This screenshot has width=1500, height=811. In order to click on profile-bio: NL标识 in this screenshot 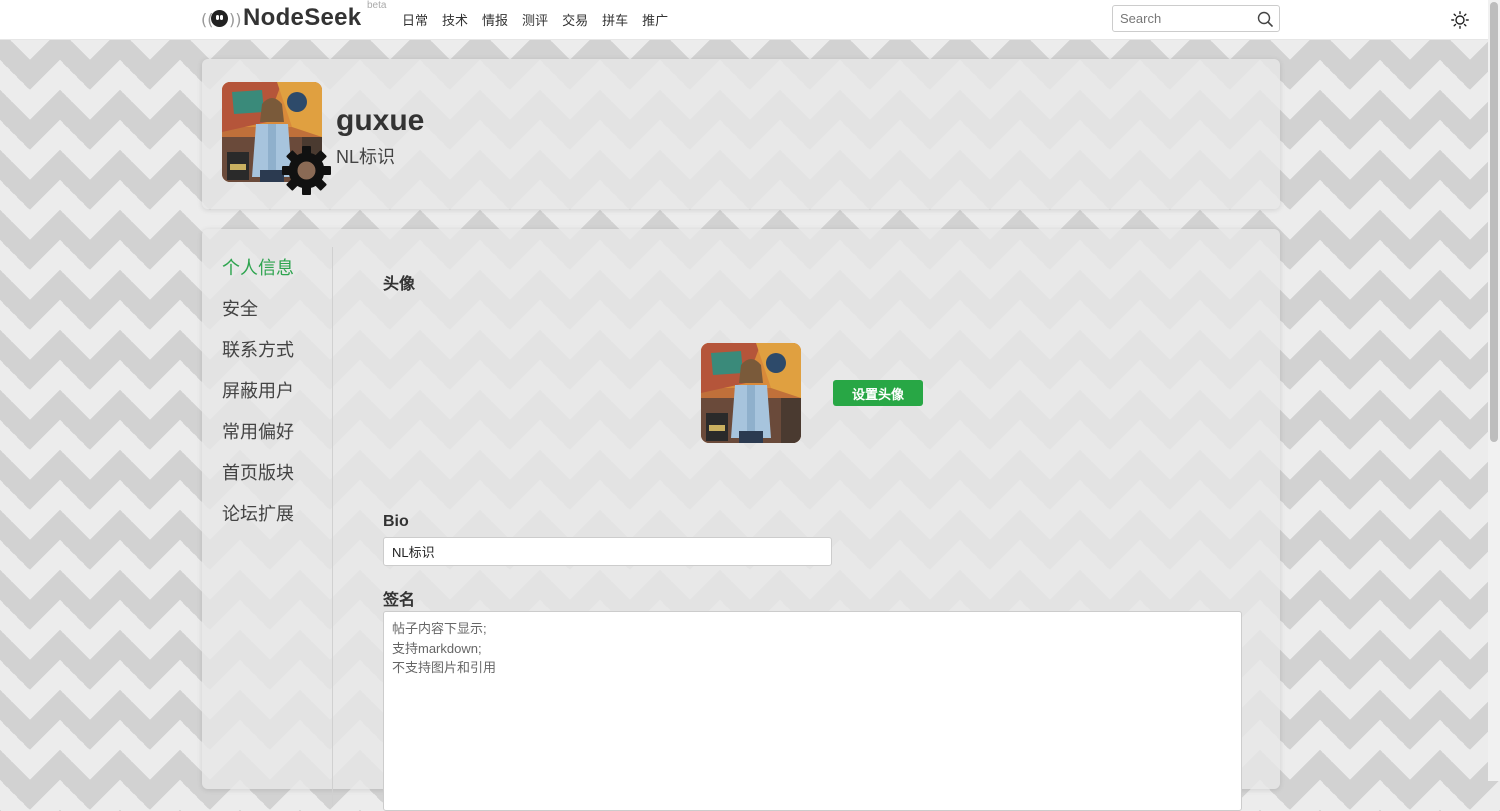, I will do `click(366, 157)`.